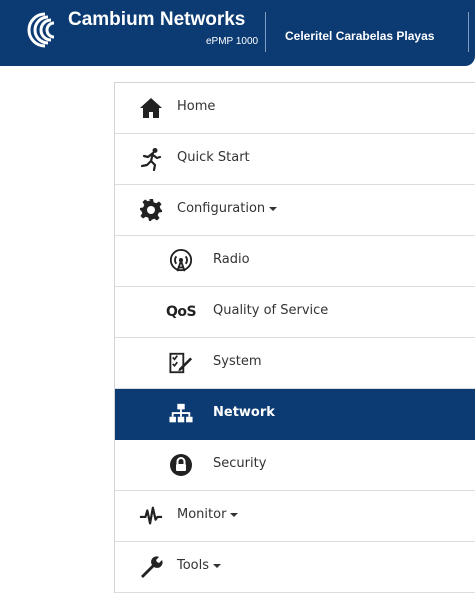 The image size is (475, 593). I want to click on sidebar-item-label: System, so click(237, 361).